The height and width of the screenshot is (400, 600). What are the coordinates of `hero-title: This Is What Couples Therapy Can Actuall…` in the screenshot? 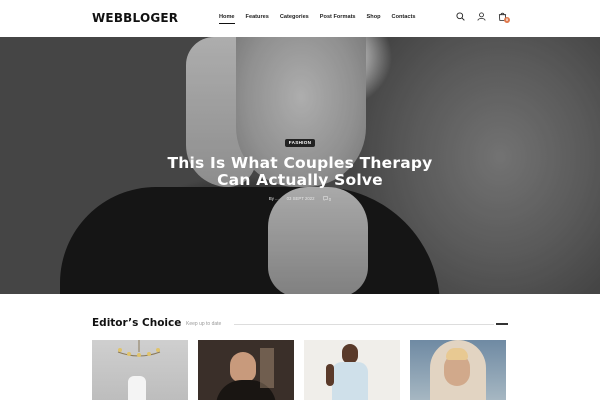 It's located at (300, 172).